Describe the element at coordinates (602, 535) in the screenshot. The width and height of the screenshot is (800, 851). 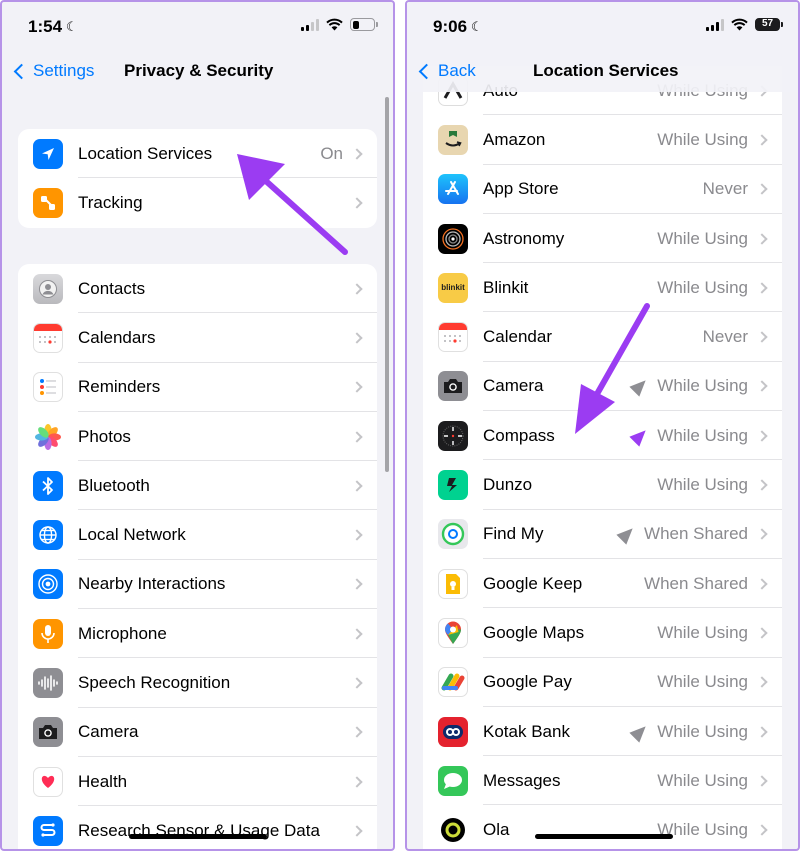
I see `row-app-find-my: Find My When Shared` at that location.